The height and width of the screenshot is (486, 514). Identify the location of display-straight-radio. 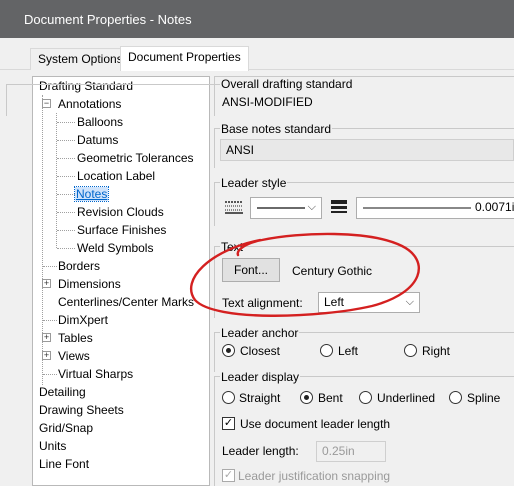
(228, 397).